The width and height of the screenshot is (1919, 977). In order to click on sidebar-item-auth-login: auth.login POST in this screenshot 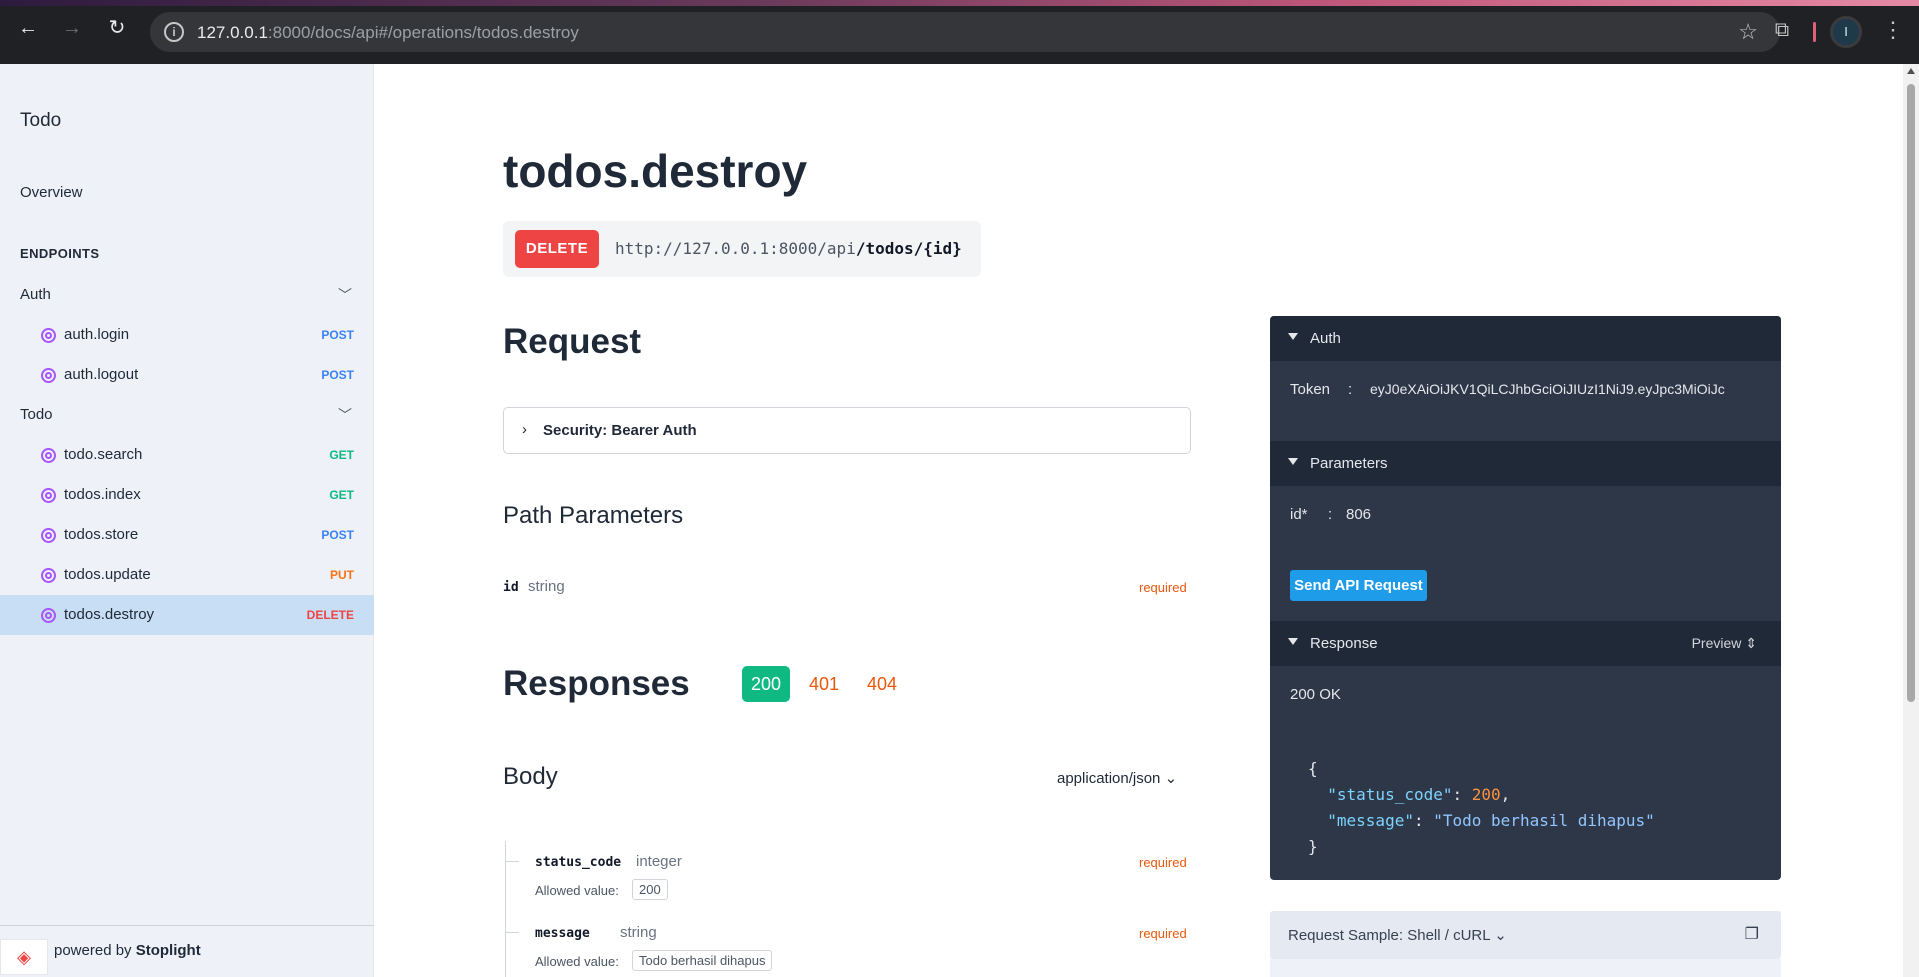, I will do `click(187, 335)`.